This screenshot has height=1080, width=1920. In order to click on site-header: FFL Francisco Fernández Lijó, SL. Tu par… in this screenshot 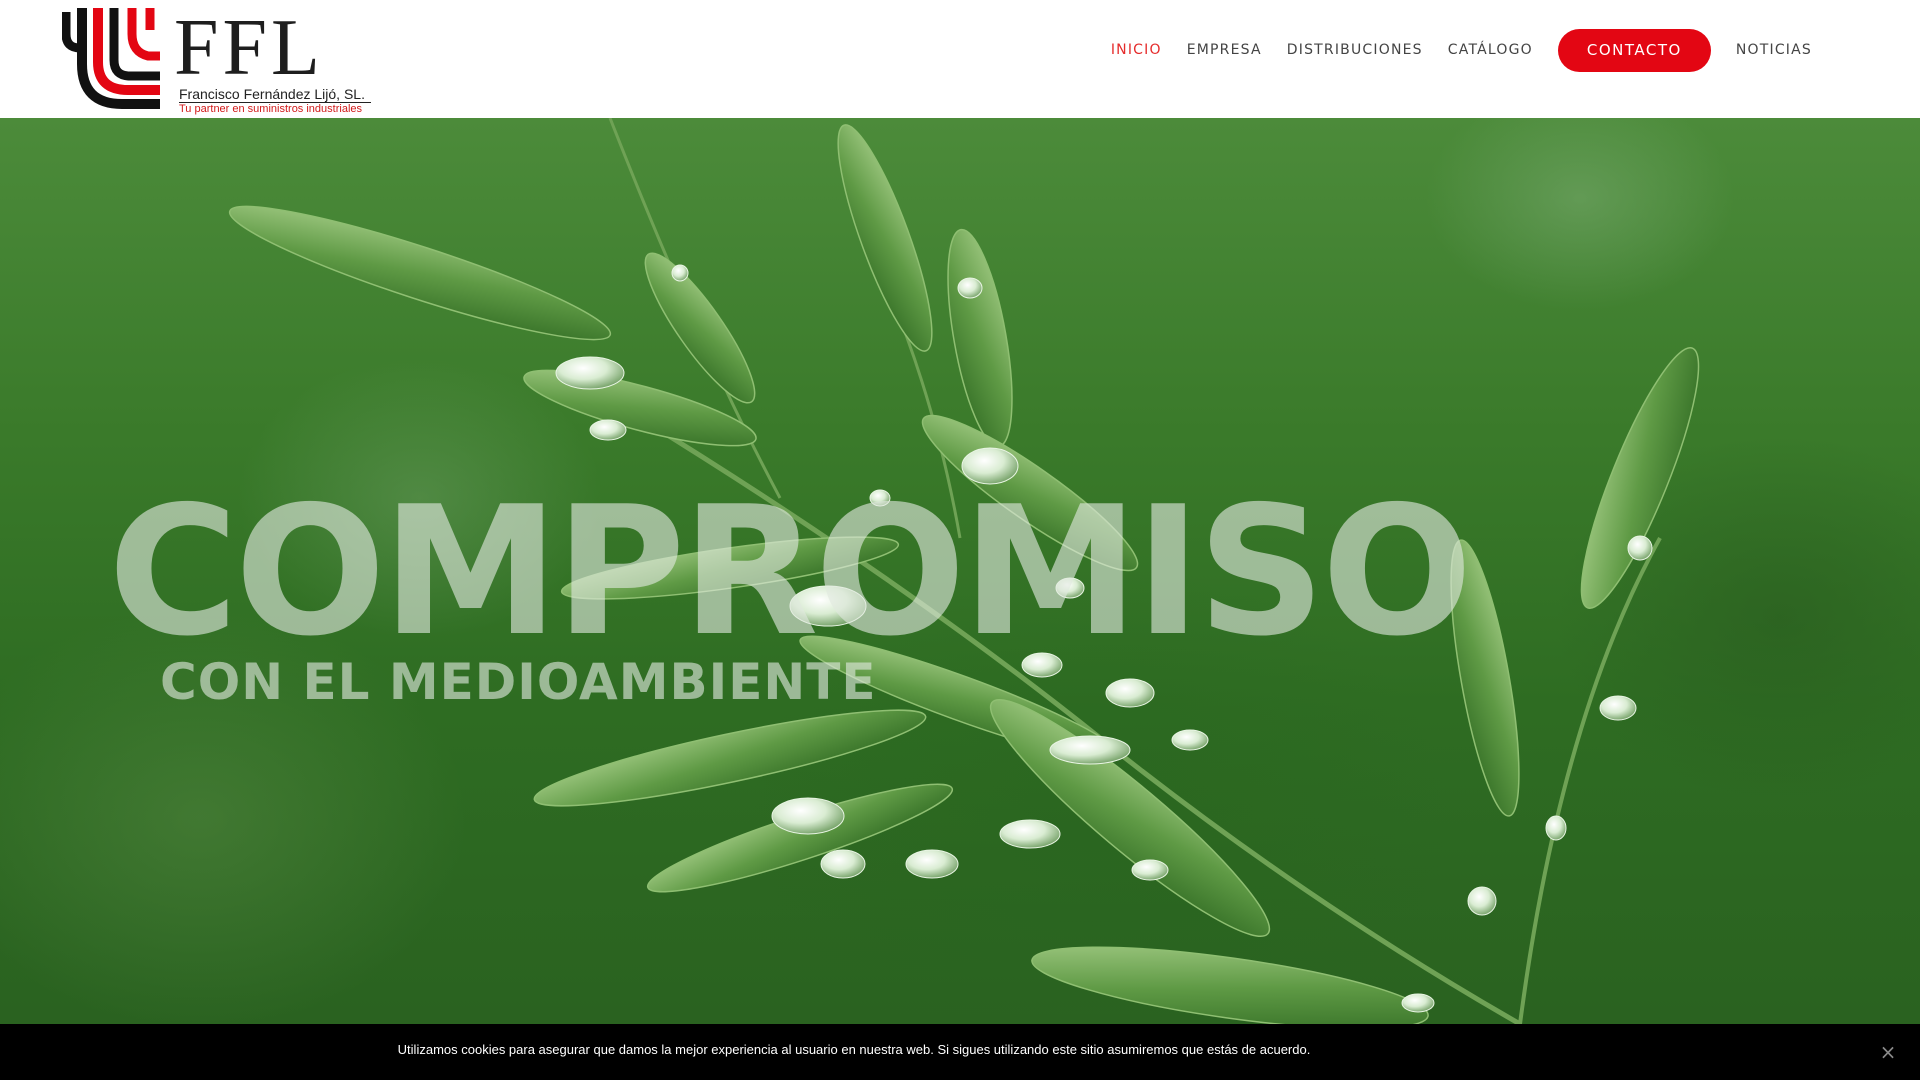, I will do `click(960, 59)`.